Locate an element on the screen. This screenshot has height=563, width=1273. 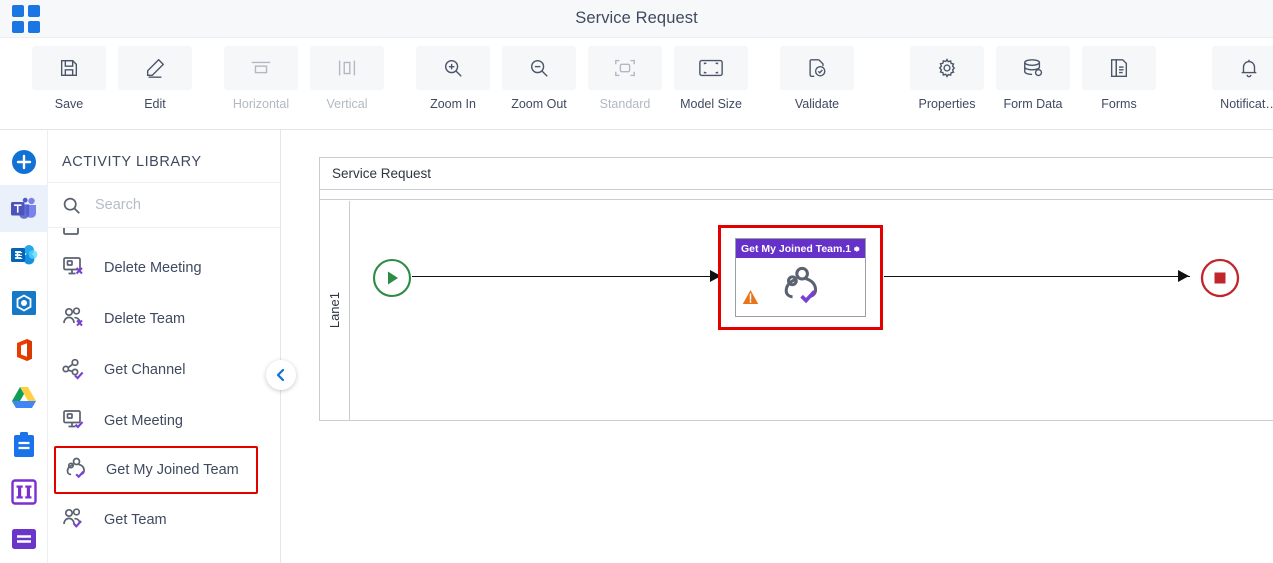
title-bar: Service Request is located at coordinates (636, 19).